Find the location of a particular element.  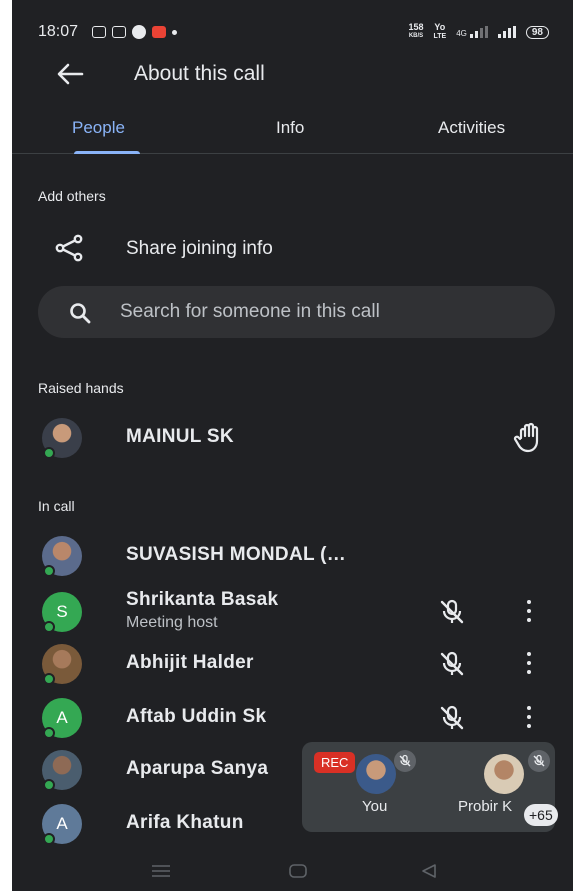

tab-bar: People Info Activities is located at coordinates (292, 132).